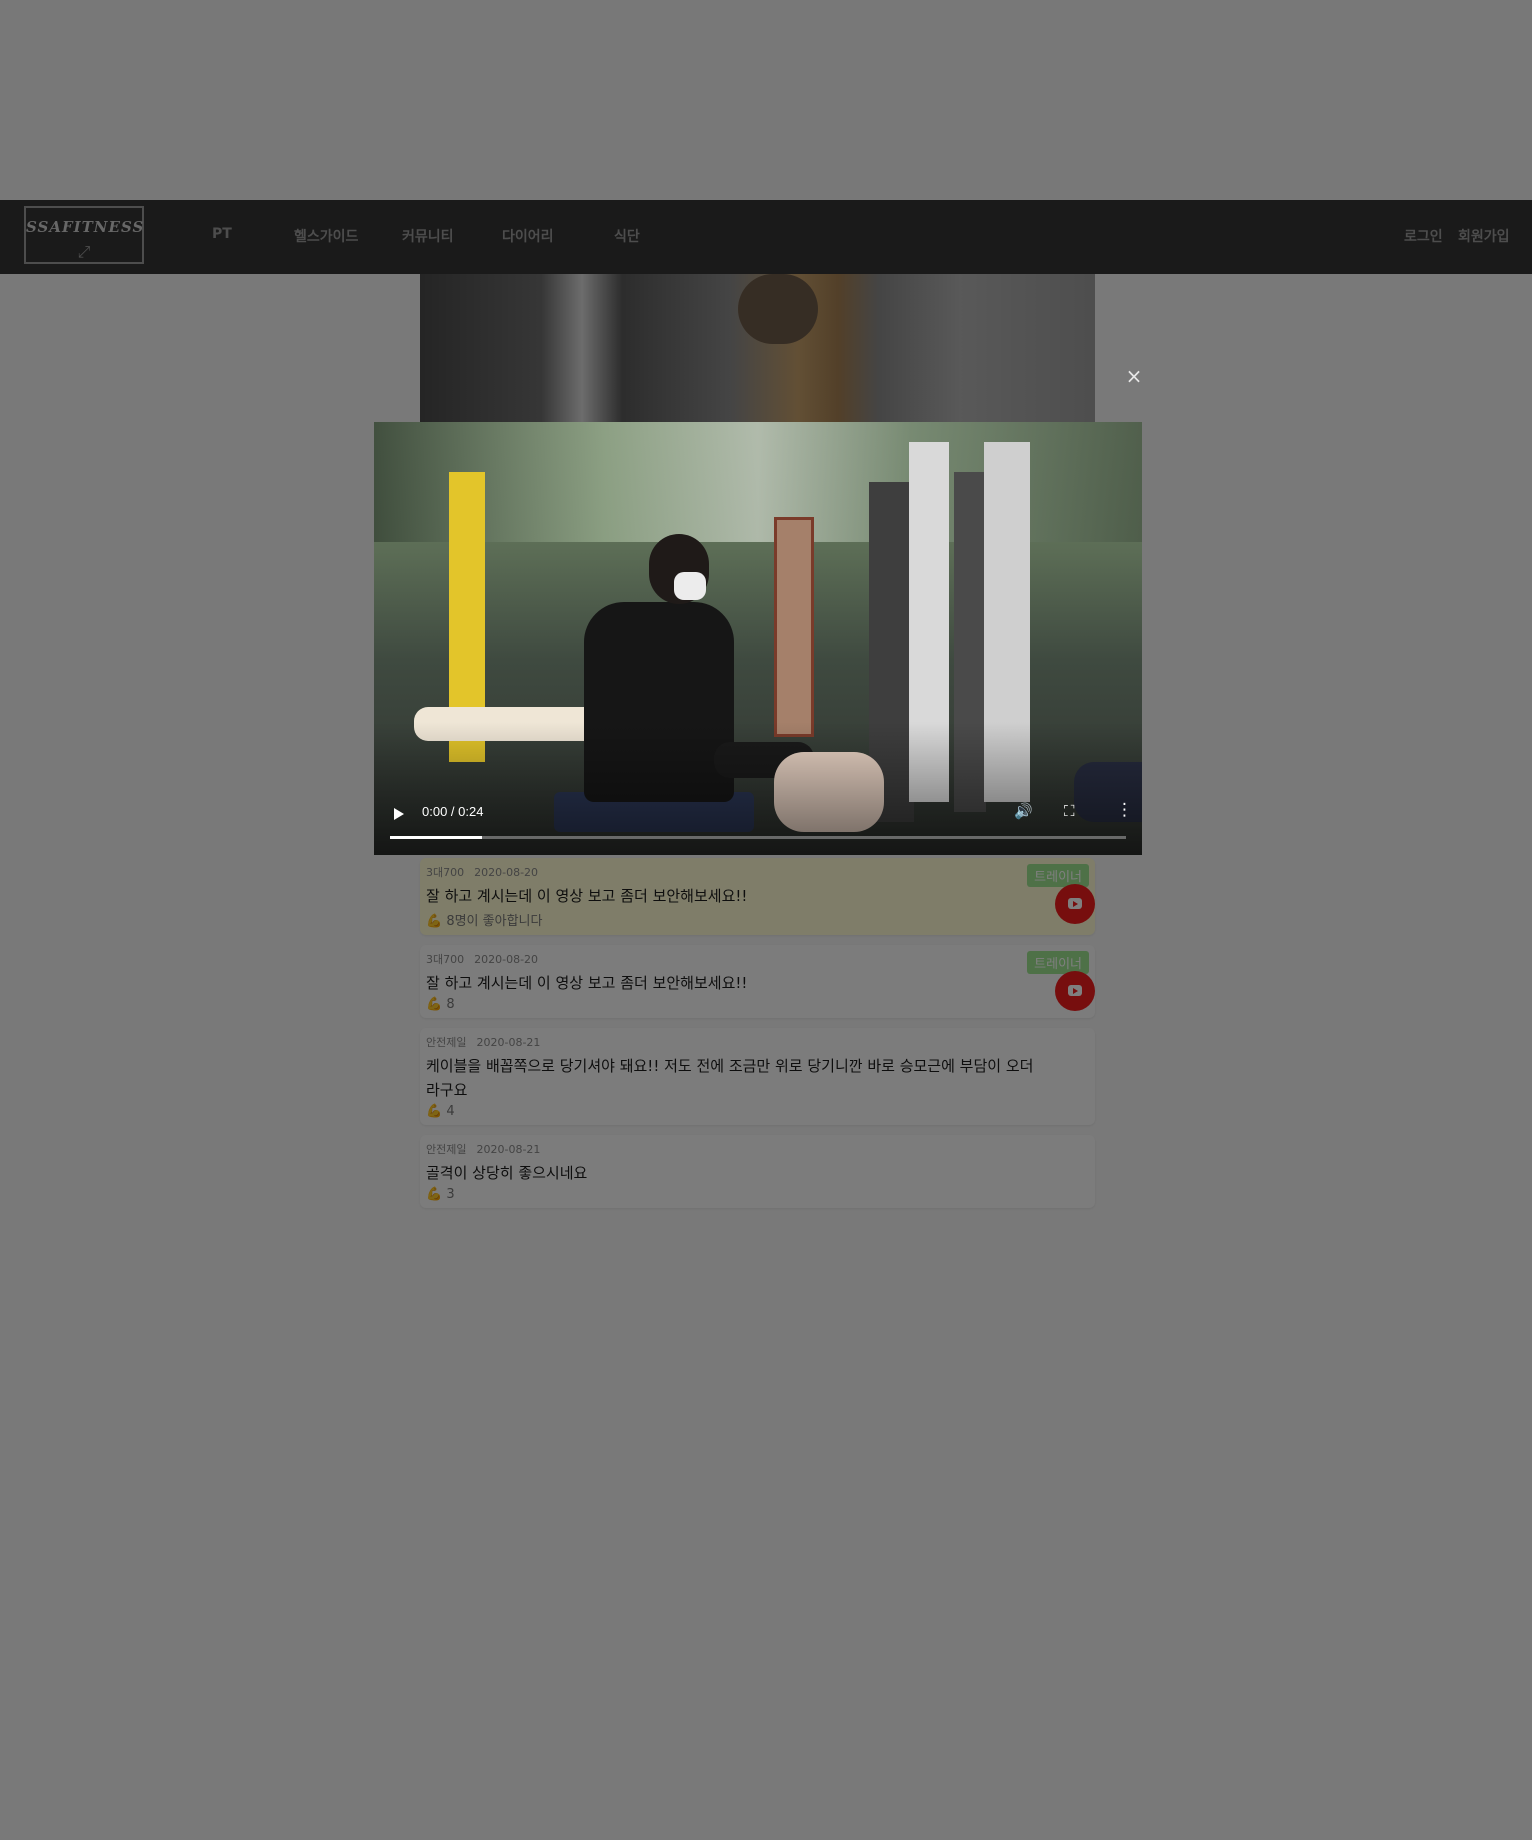  I want to click on video-time: 0:00 / 0:24, so click(453, 811).